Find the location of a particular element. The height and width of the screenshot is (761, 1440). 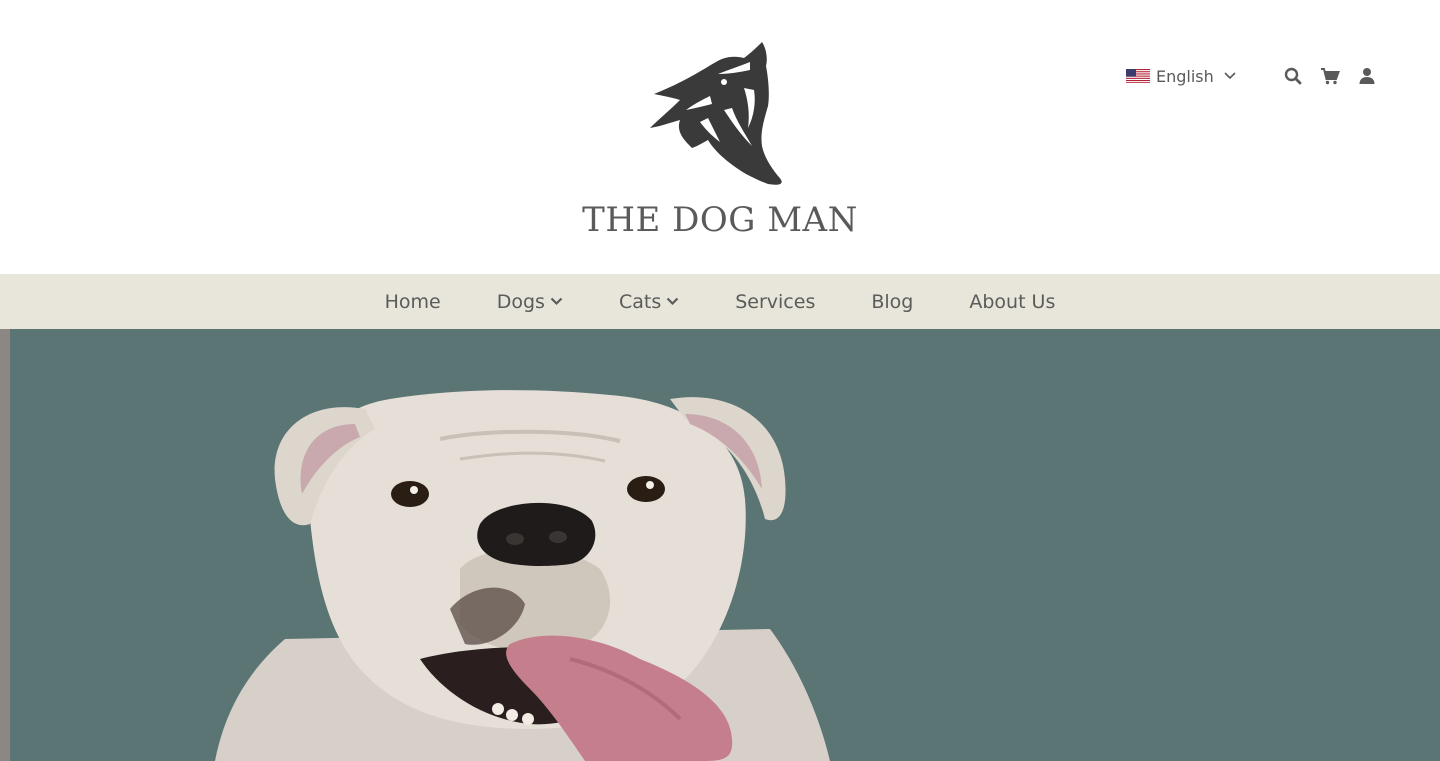

cart-button is located at coordinates (1330, 76).